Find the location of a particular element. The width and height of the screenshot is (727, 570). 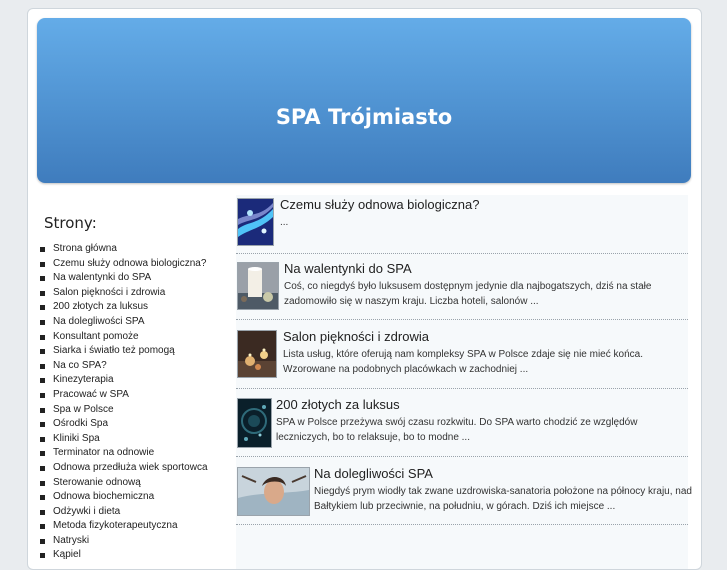

post-title: Na dolegliwości SPA is located at coordinates (373, 473).